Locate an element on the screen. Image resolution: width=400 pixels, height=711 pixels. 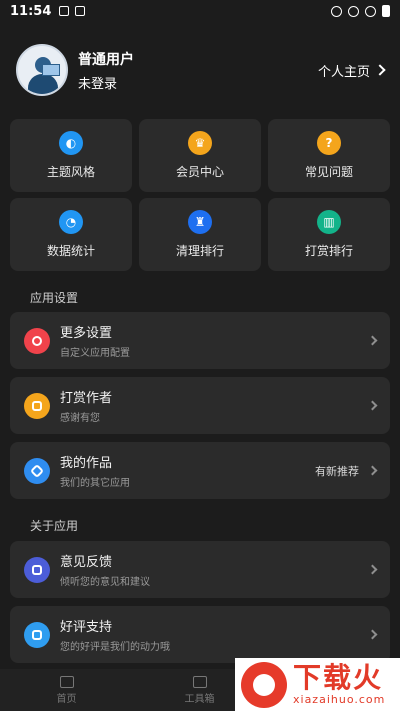
watermark-text: 下载火 xiazaihuo.com is located at coordinates (339, 684).